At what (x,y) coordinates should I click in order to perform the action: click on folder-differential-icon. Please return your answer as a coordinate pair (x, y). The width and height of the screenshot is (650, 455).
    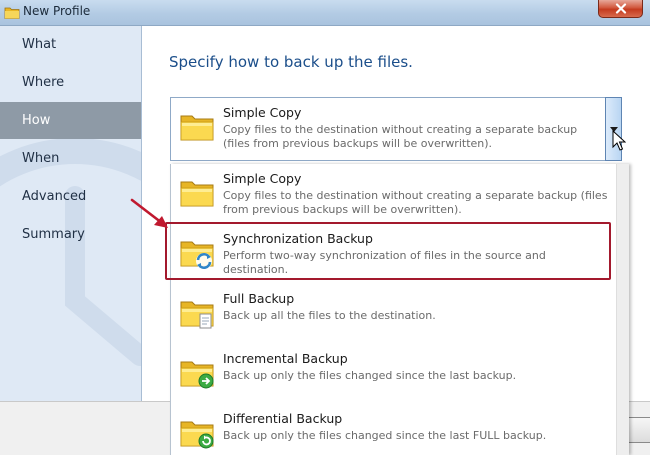
    Looking at the image, I should click on (197, 435).